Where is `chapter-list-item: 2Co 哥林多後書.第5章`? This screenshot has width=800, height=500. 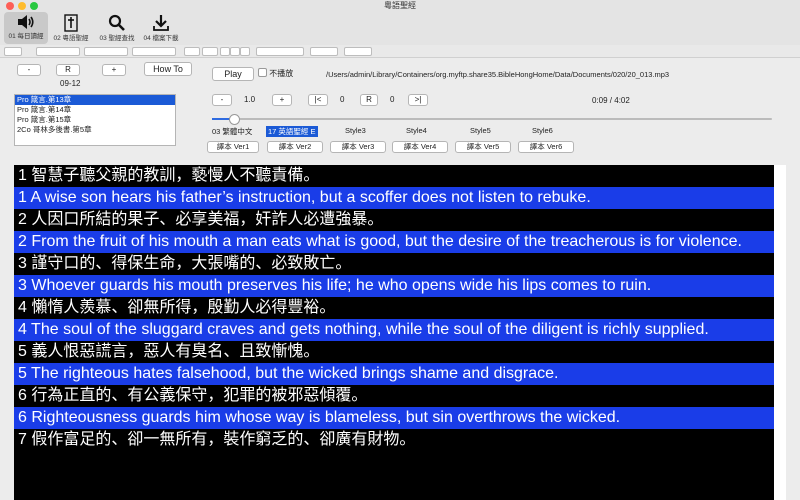 chapter-list-item: 2Co 哥林多後書.第5章 is located at coordinates (95, 130).